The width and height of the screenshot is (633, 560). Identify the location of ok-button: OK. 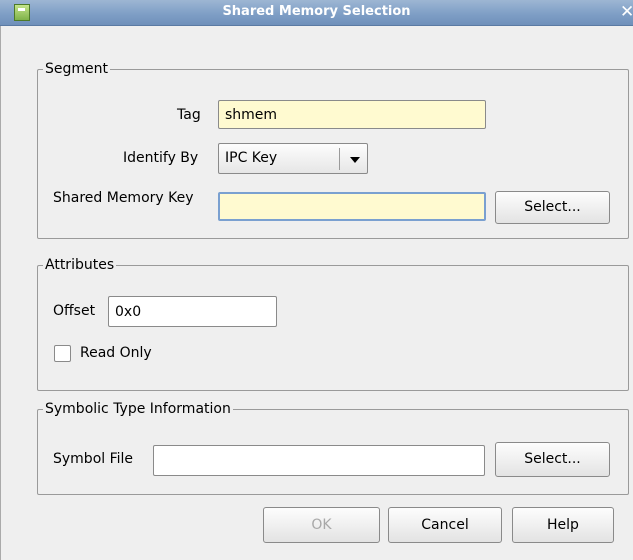
(321, 525).